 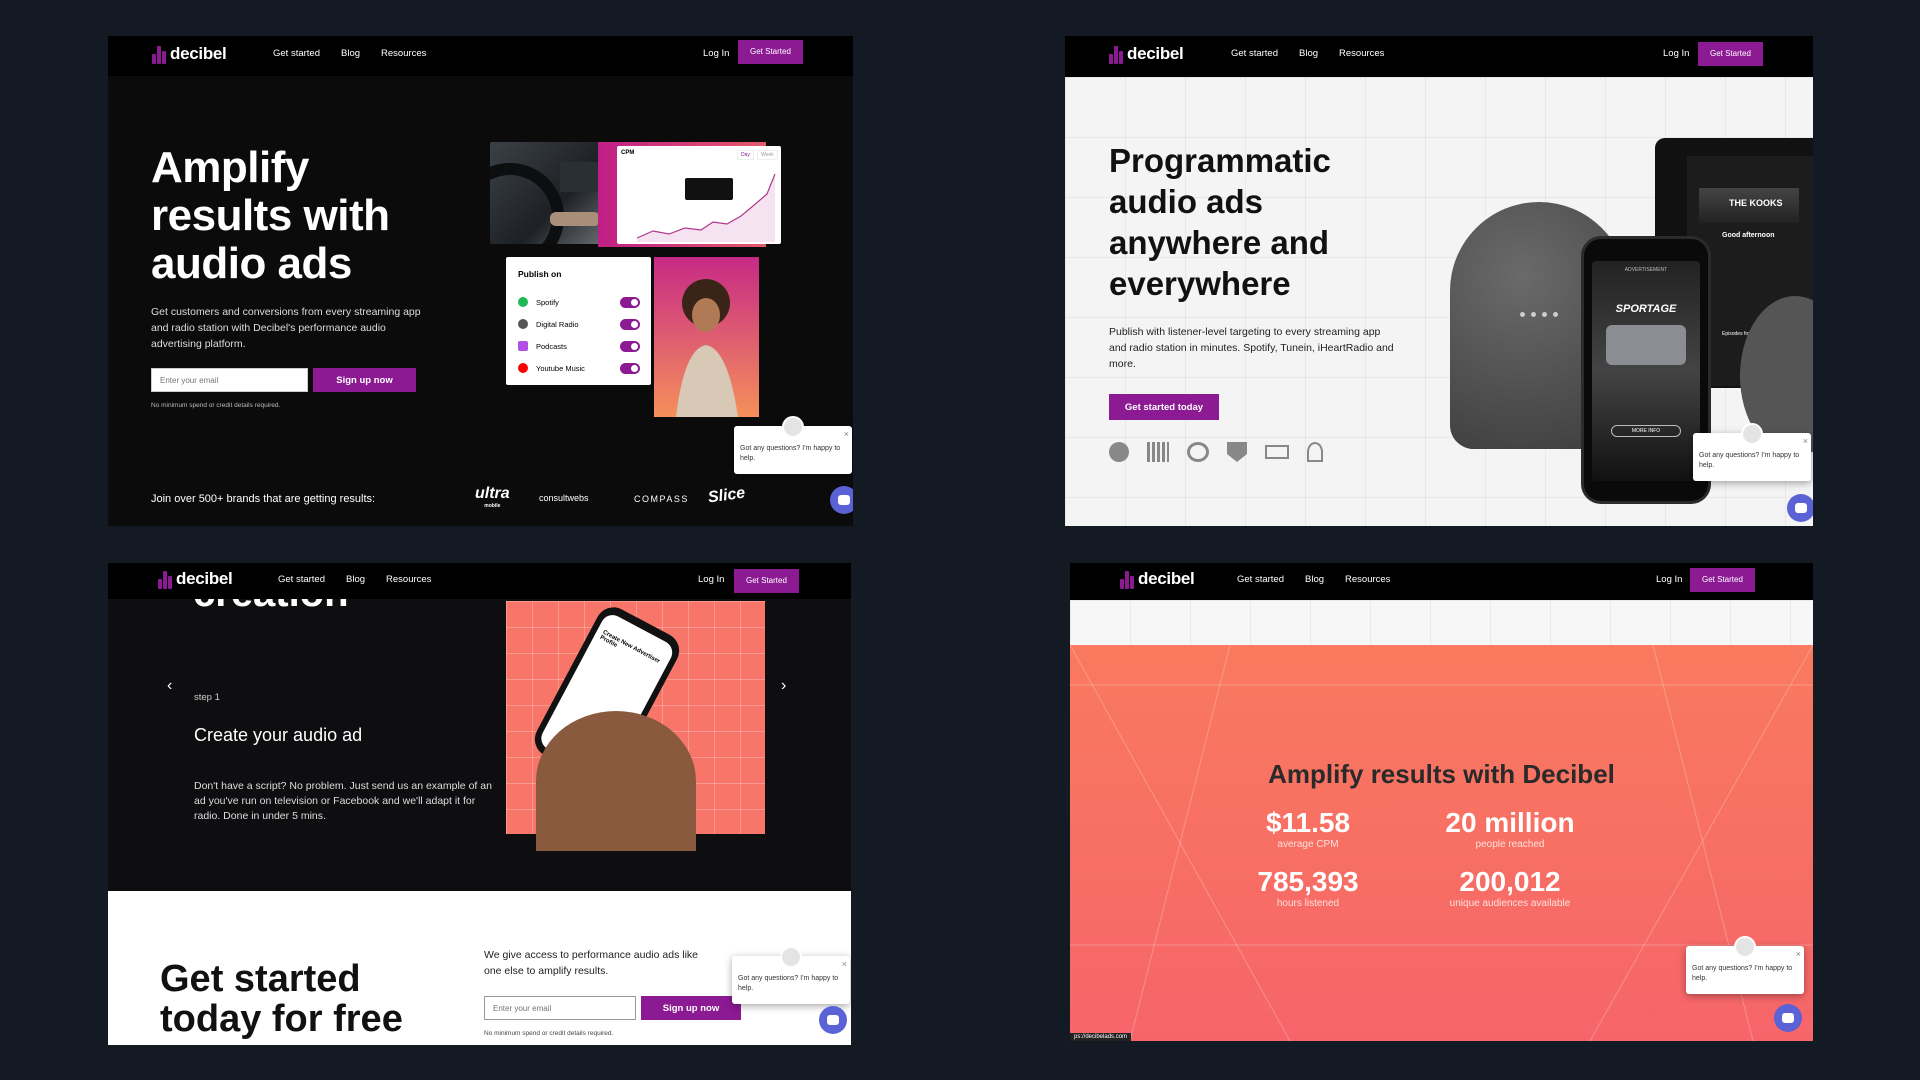 I want to click on stat-label: hours listened, so click(x=1308, y=903).